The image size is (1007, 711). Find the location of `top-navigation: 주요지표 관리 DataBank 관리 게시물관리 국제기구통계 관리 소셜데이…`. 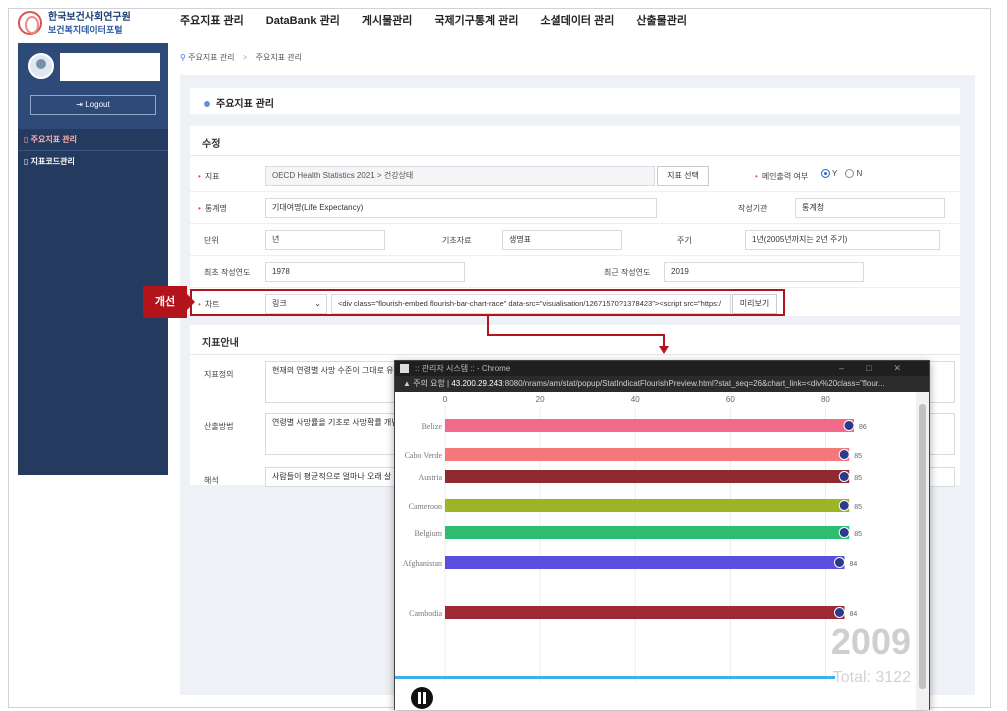

top-navigation: 주요지표 관리 DataBank 관리 게시물관리 국제기구통계 관리 소셜데이… is located at coordinates (433, 20).